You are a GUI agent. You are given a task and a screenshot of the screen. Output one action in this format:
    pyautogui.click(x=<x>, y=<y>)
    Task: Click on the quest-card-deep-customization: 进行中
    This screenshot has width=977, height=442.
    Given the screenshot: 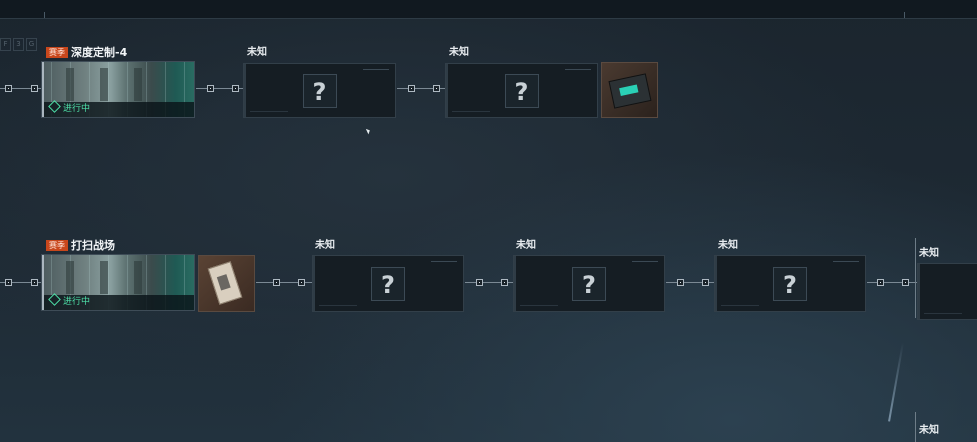 What is the action you would take?
    pyautogui.click(x=118, y=89)
    